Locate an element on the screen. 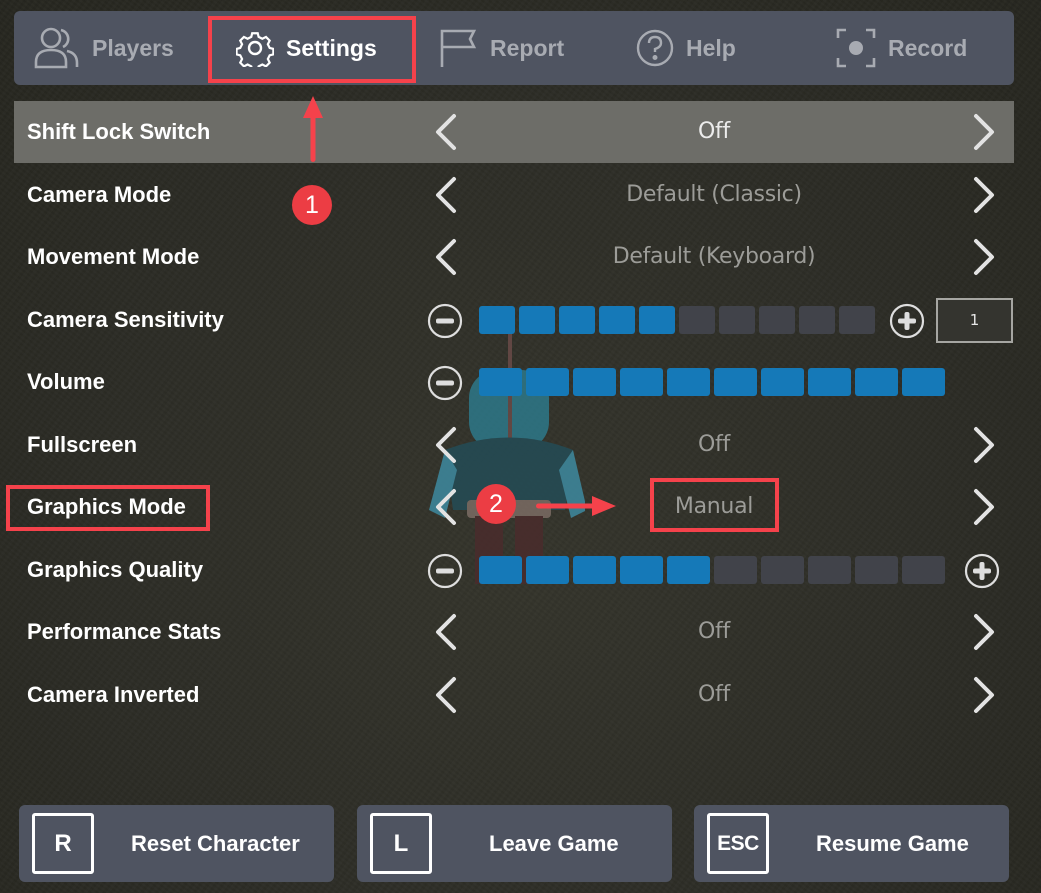 This screenshot has height=893, width=1041. tab-record: Record is located at coordinates (901, 48).